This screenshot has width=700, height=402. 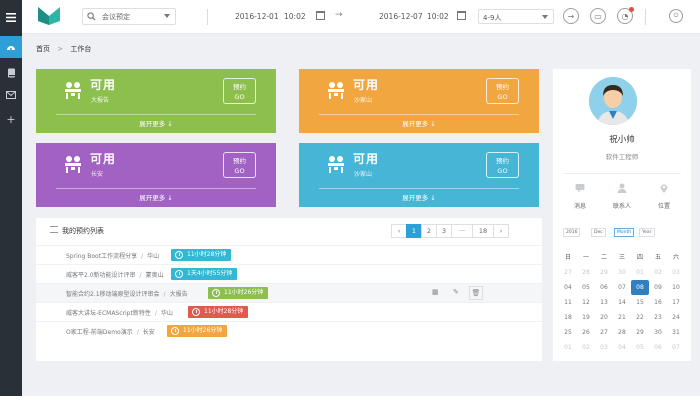 I want to click on calendar-day: 19, so click(x=586, y=317).